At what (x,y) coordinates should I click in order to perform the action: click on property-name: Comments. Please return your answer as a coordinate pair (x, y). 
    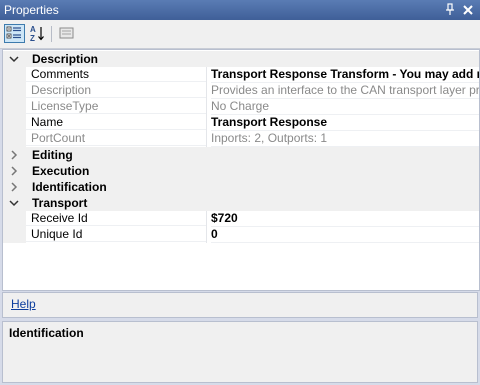
    Looking at the image, I should click on (116, 74).